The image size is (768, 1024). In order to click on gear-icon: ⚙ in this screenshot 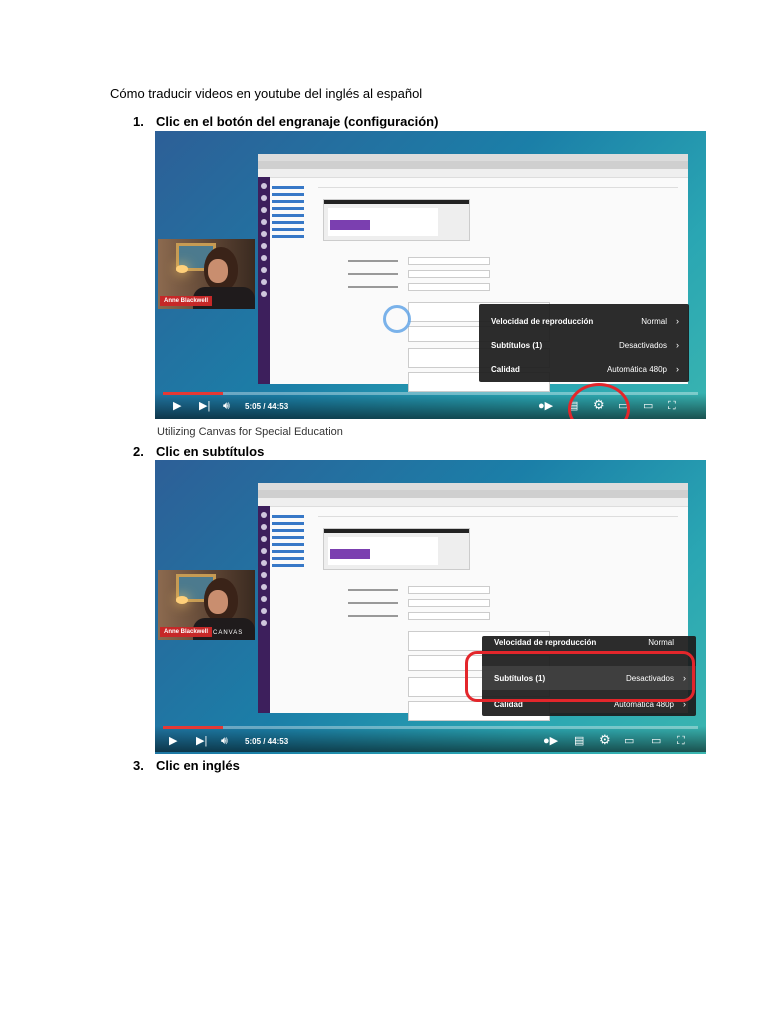, I will do `click(605, 739)`.